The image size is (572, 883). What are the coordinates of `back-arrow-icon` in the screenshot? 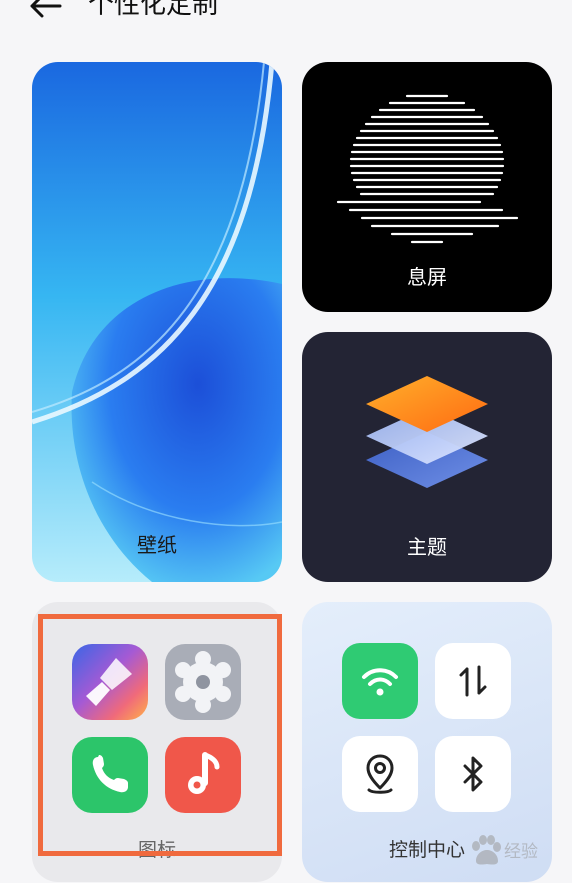 It's located at (46, 13).